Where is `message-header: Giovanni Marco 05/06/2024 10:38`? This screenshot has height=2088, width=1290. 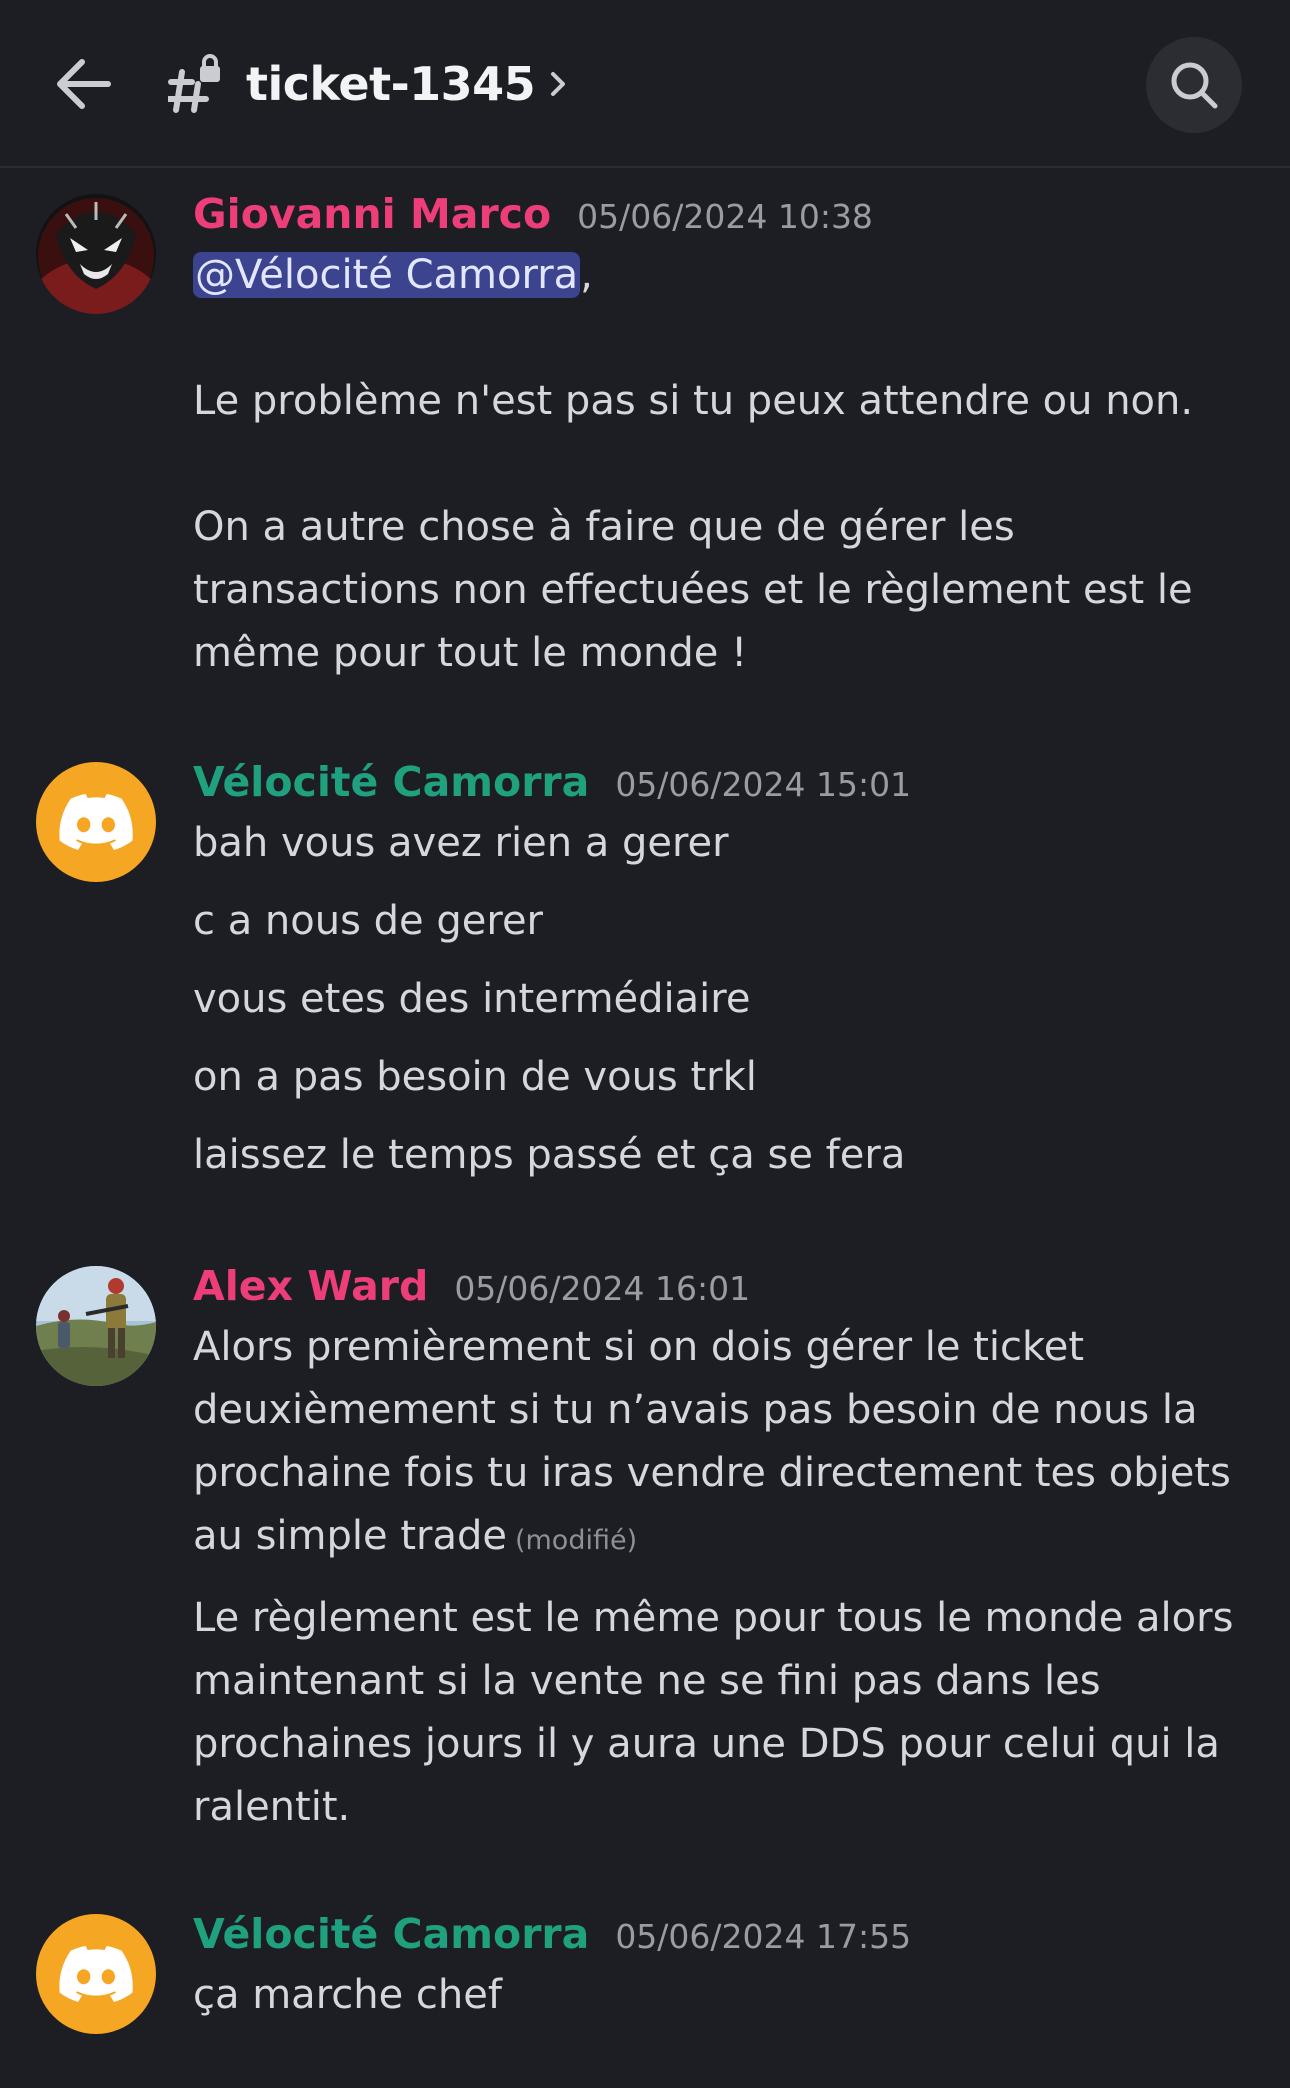
message-header: Giovanni Marco 05/06/2024 10:38 is located at coordinates (723, 217).